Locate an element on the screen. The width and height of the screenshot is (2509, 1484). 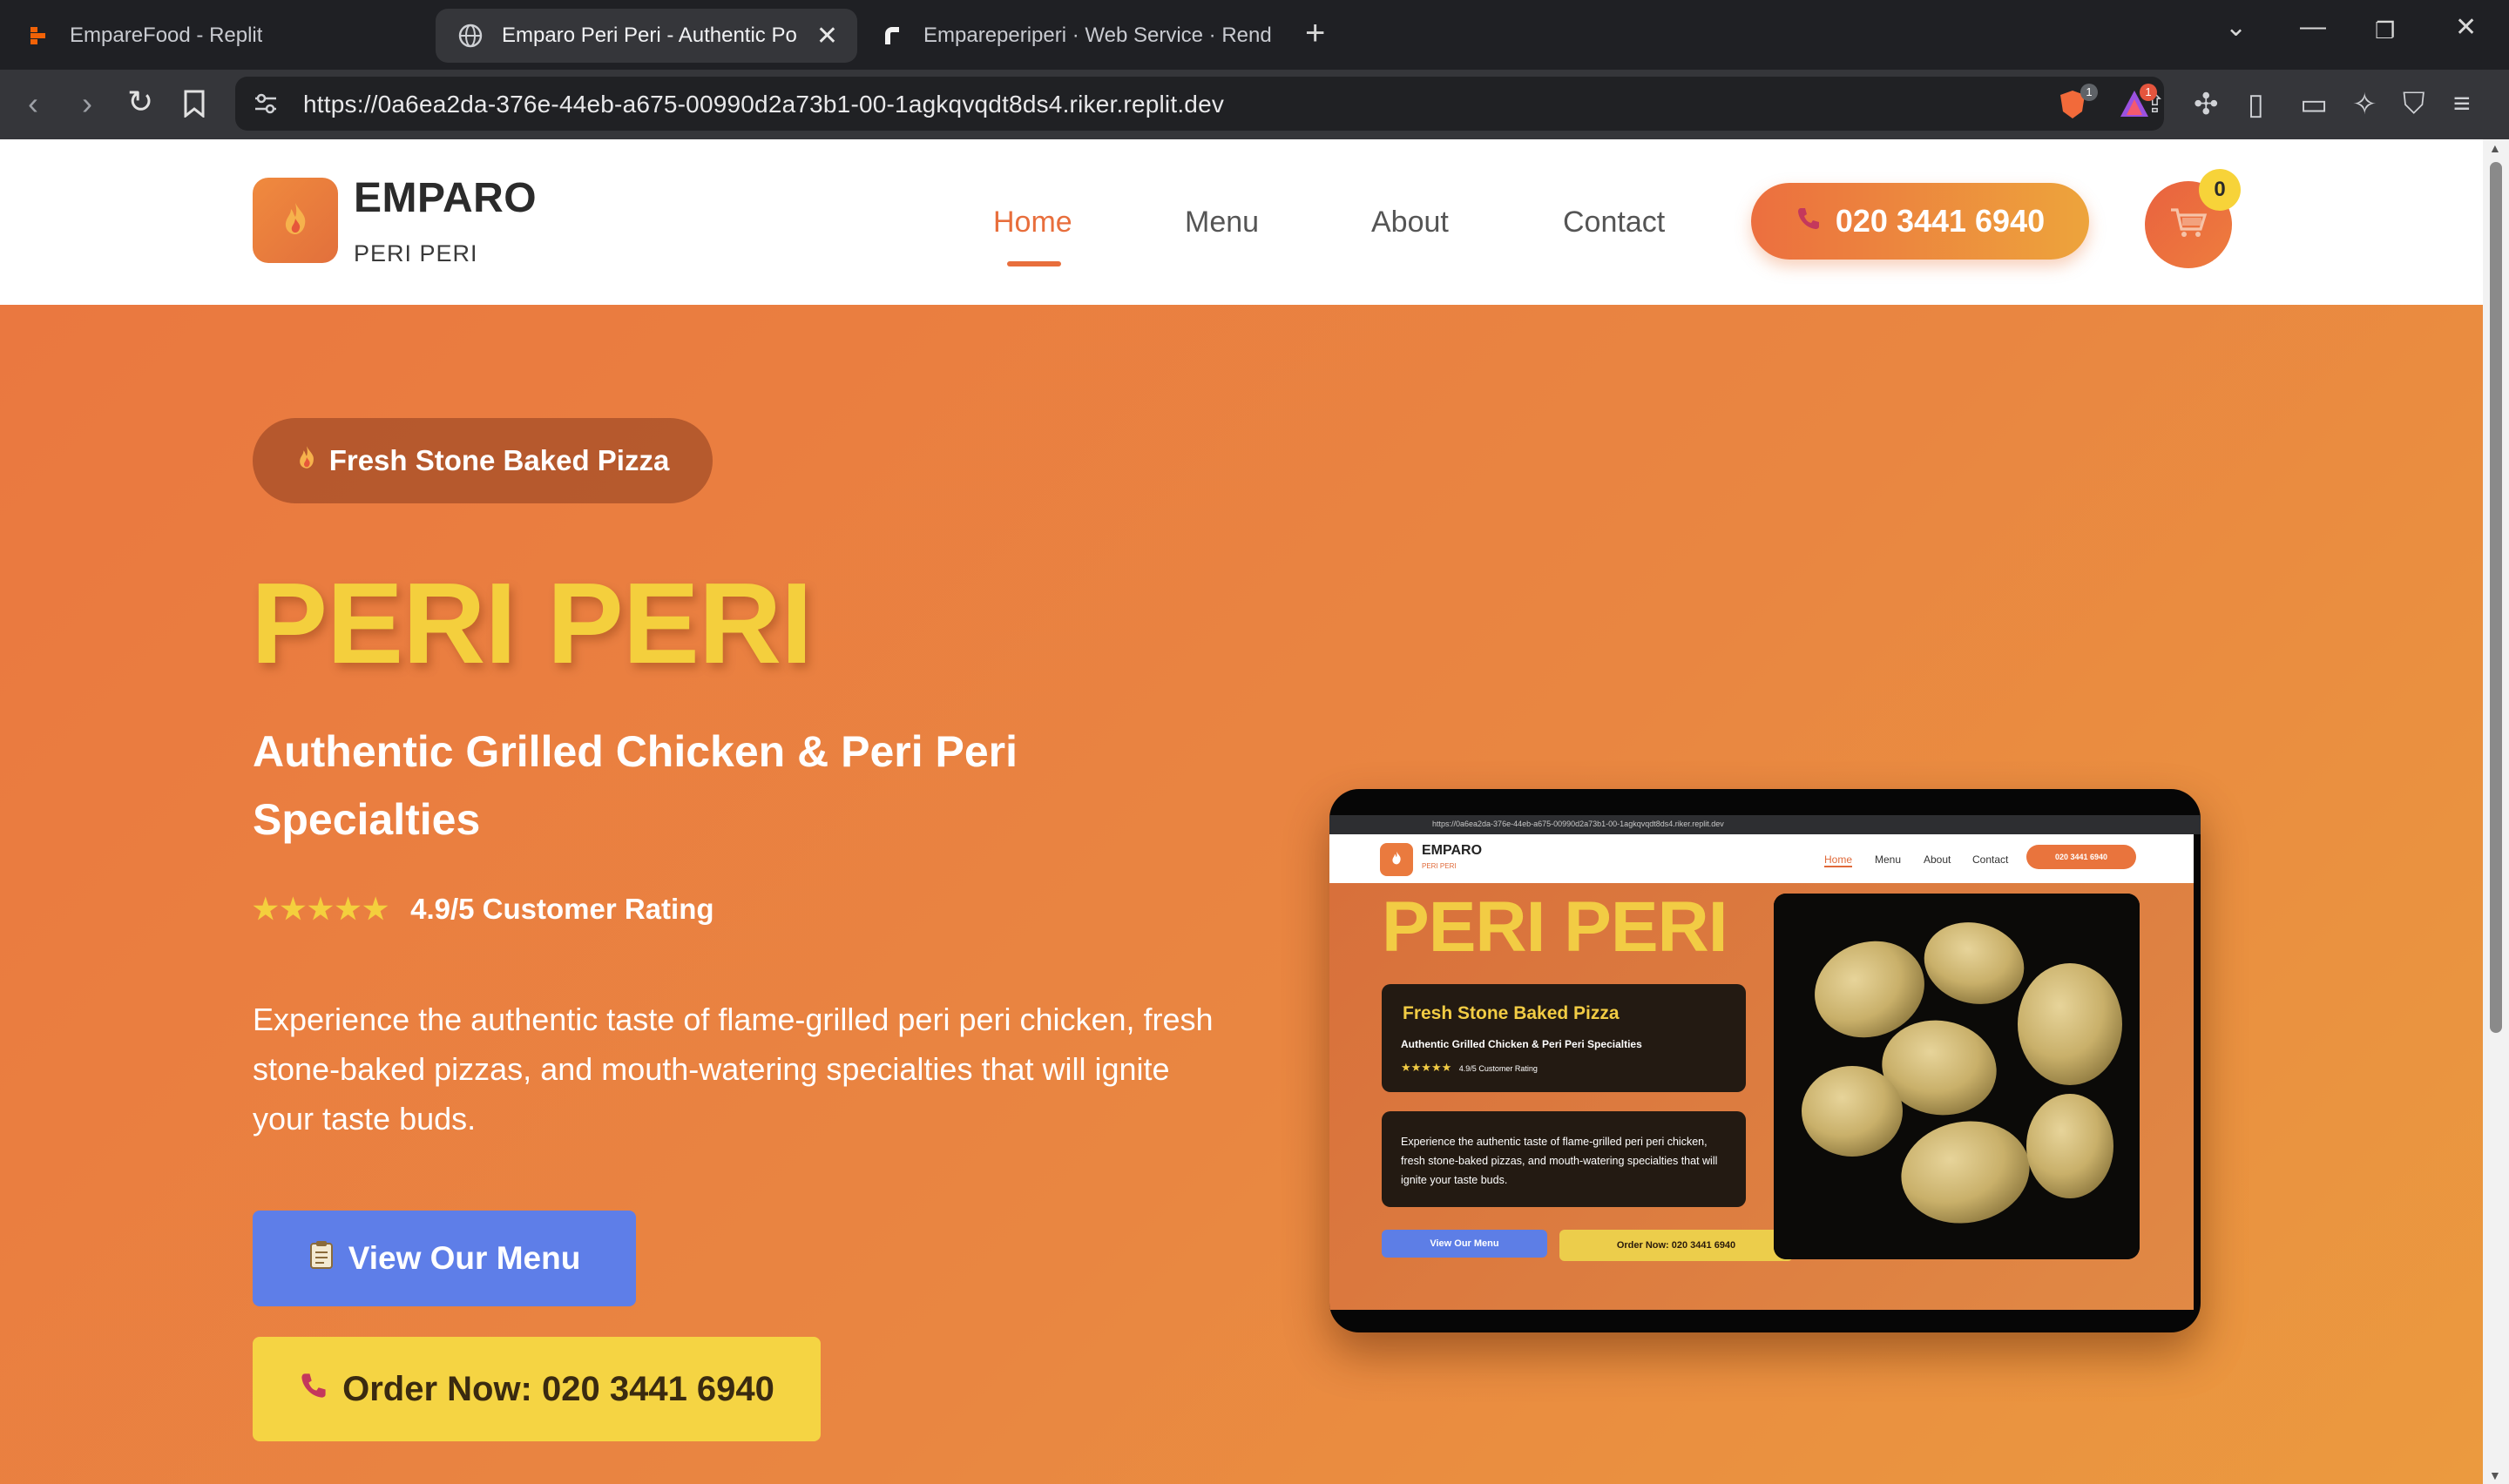
scrollbar-thumb is located at coordinates (2496, 597).